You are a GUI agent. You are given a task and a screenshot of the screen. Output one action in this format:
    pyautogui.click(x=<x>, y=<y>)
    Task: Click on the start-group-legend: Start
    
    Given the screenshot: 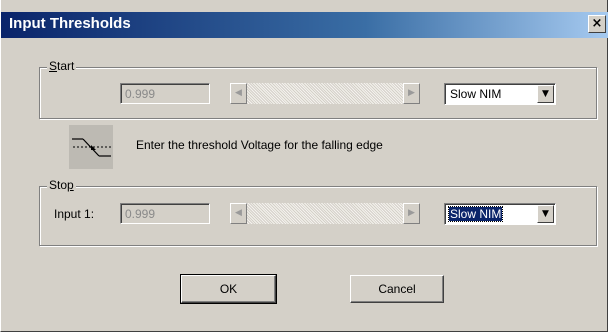 What is the action you would take?
    pyautogui.click(x=62, y=66)
    